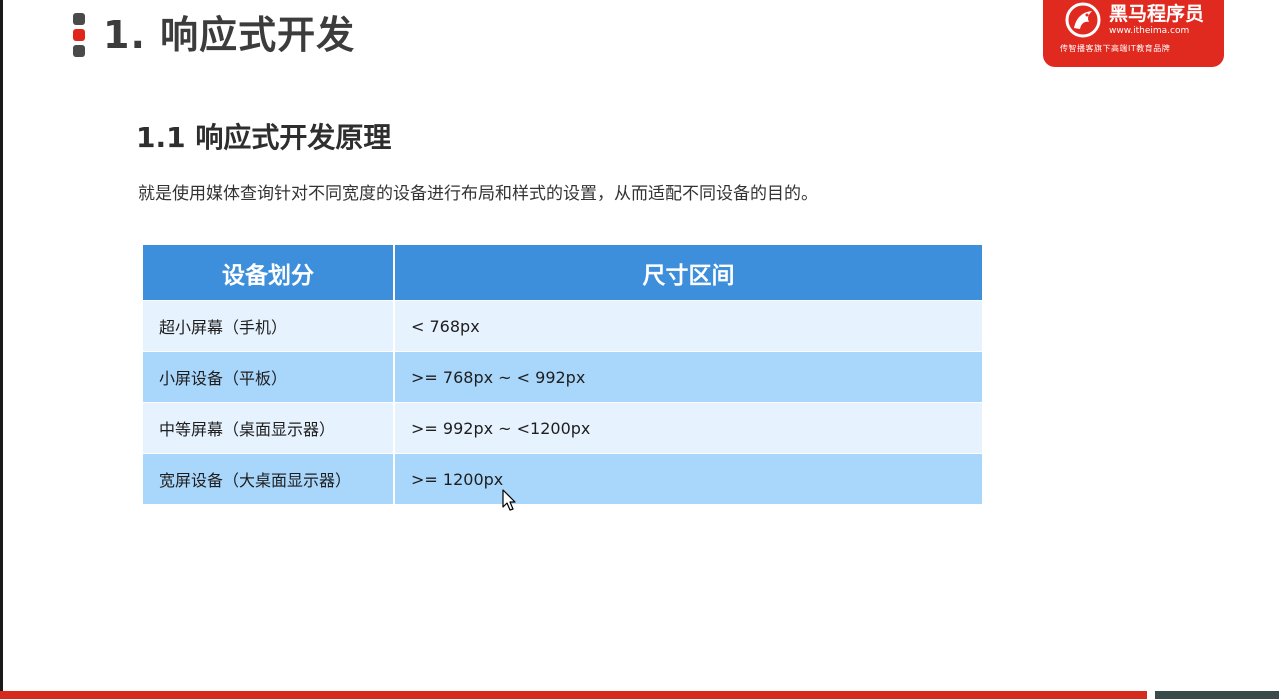 The width and height of the screenshot is (1279, 699). What do you see at coordinates (229, 35) in the screenshot?
I see `page-title: 1. 响应式开发` at bounding box center [229, 35].